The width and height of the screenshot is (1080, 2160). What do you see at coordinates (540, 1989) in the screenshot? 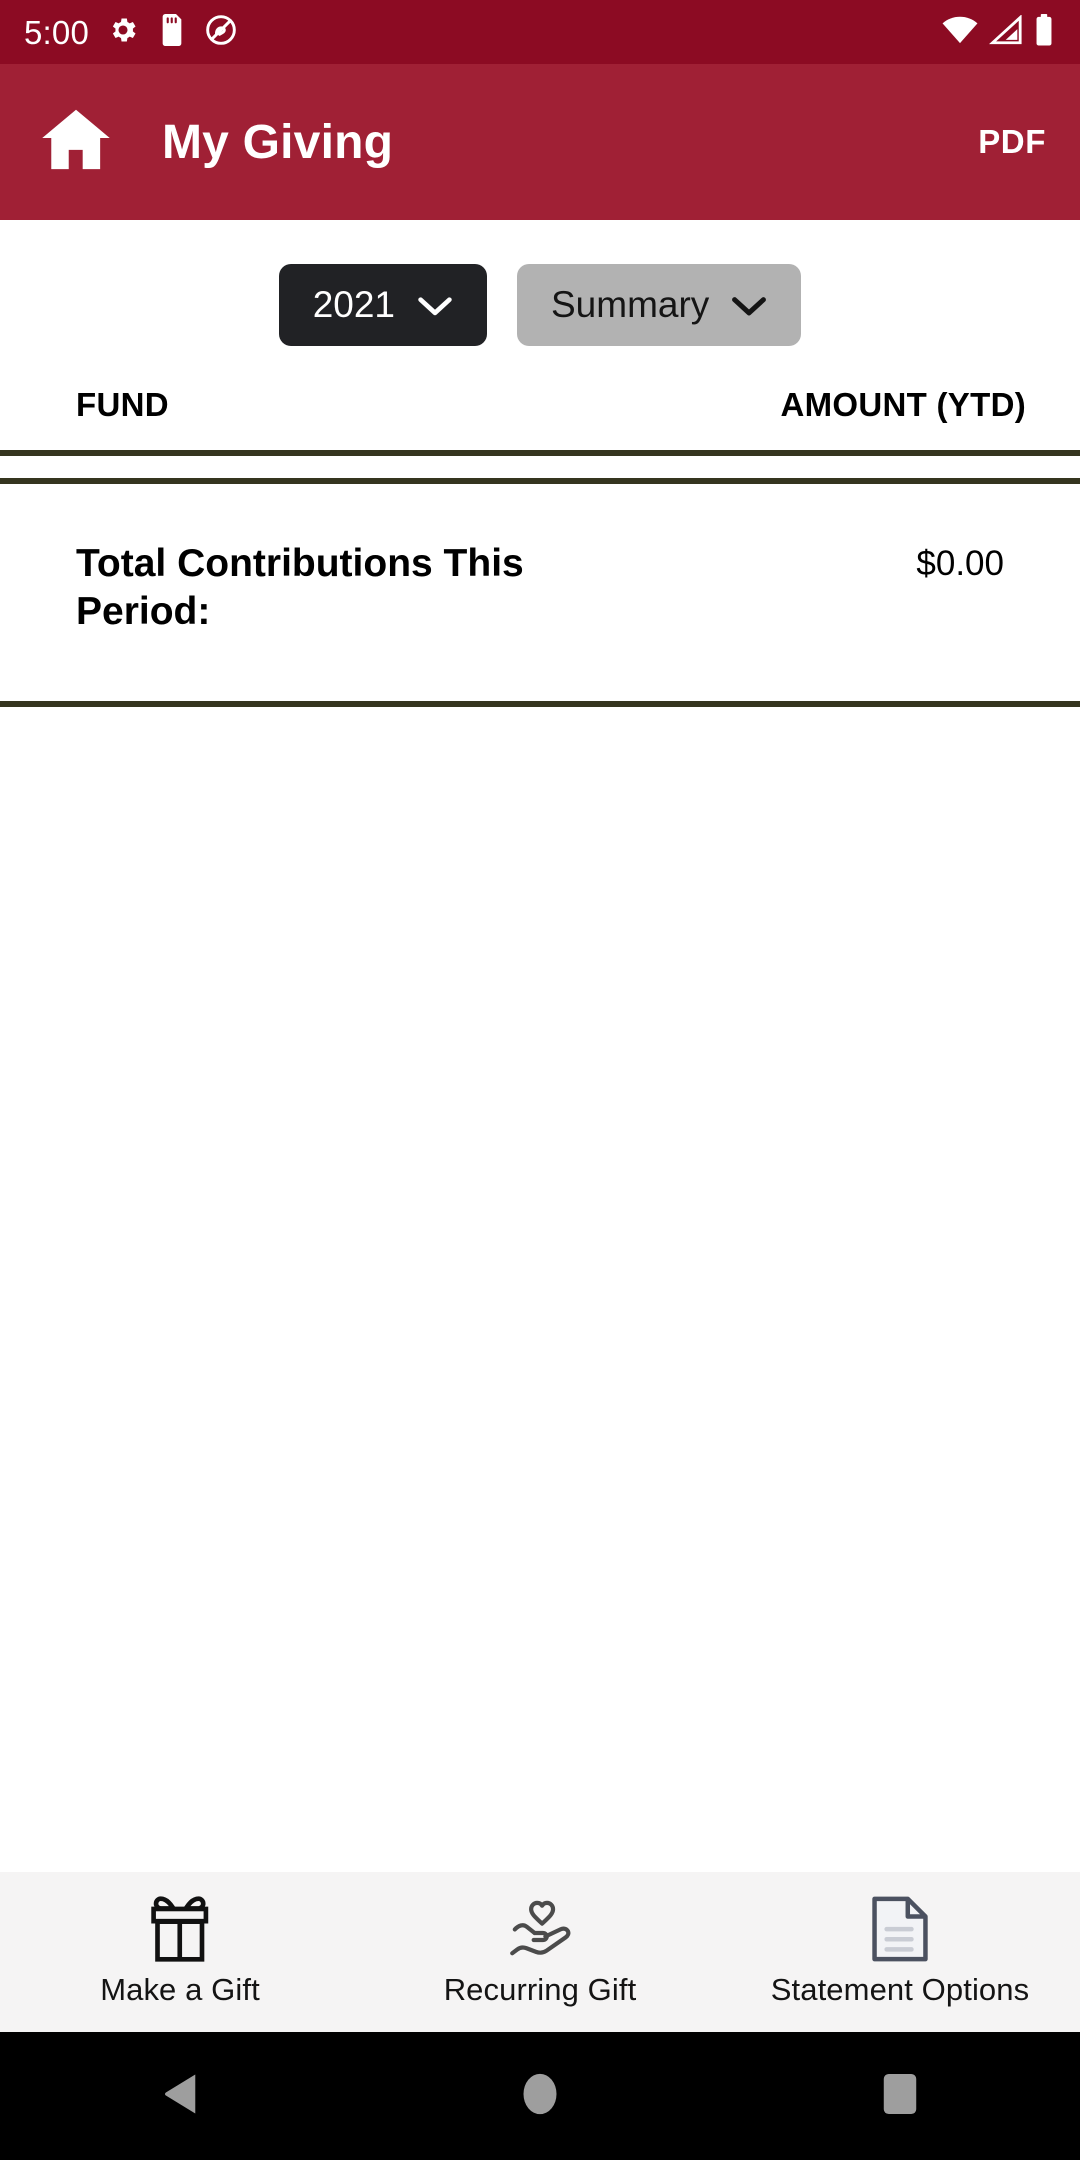
I see `nav-label-recurring-gift: Recurring Gift` at bounding box center [540, 1989].